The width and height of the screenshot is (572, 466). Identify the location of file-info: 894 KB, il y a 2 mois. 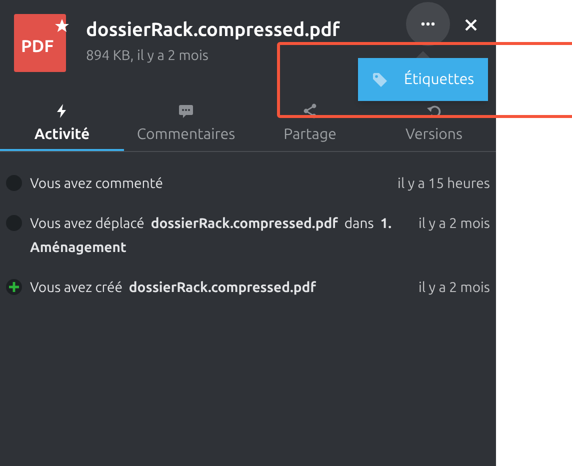
(148, 55).